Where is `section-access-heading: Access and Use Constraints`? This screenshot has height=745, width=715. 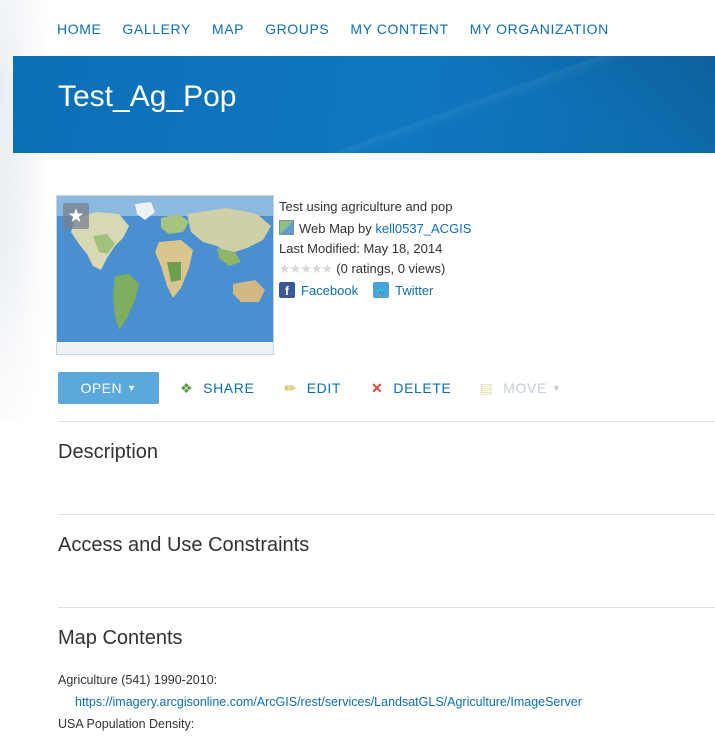
section-access-heading: Access and Use Constraints is located at coordinates (184, 545).